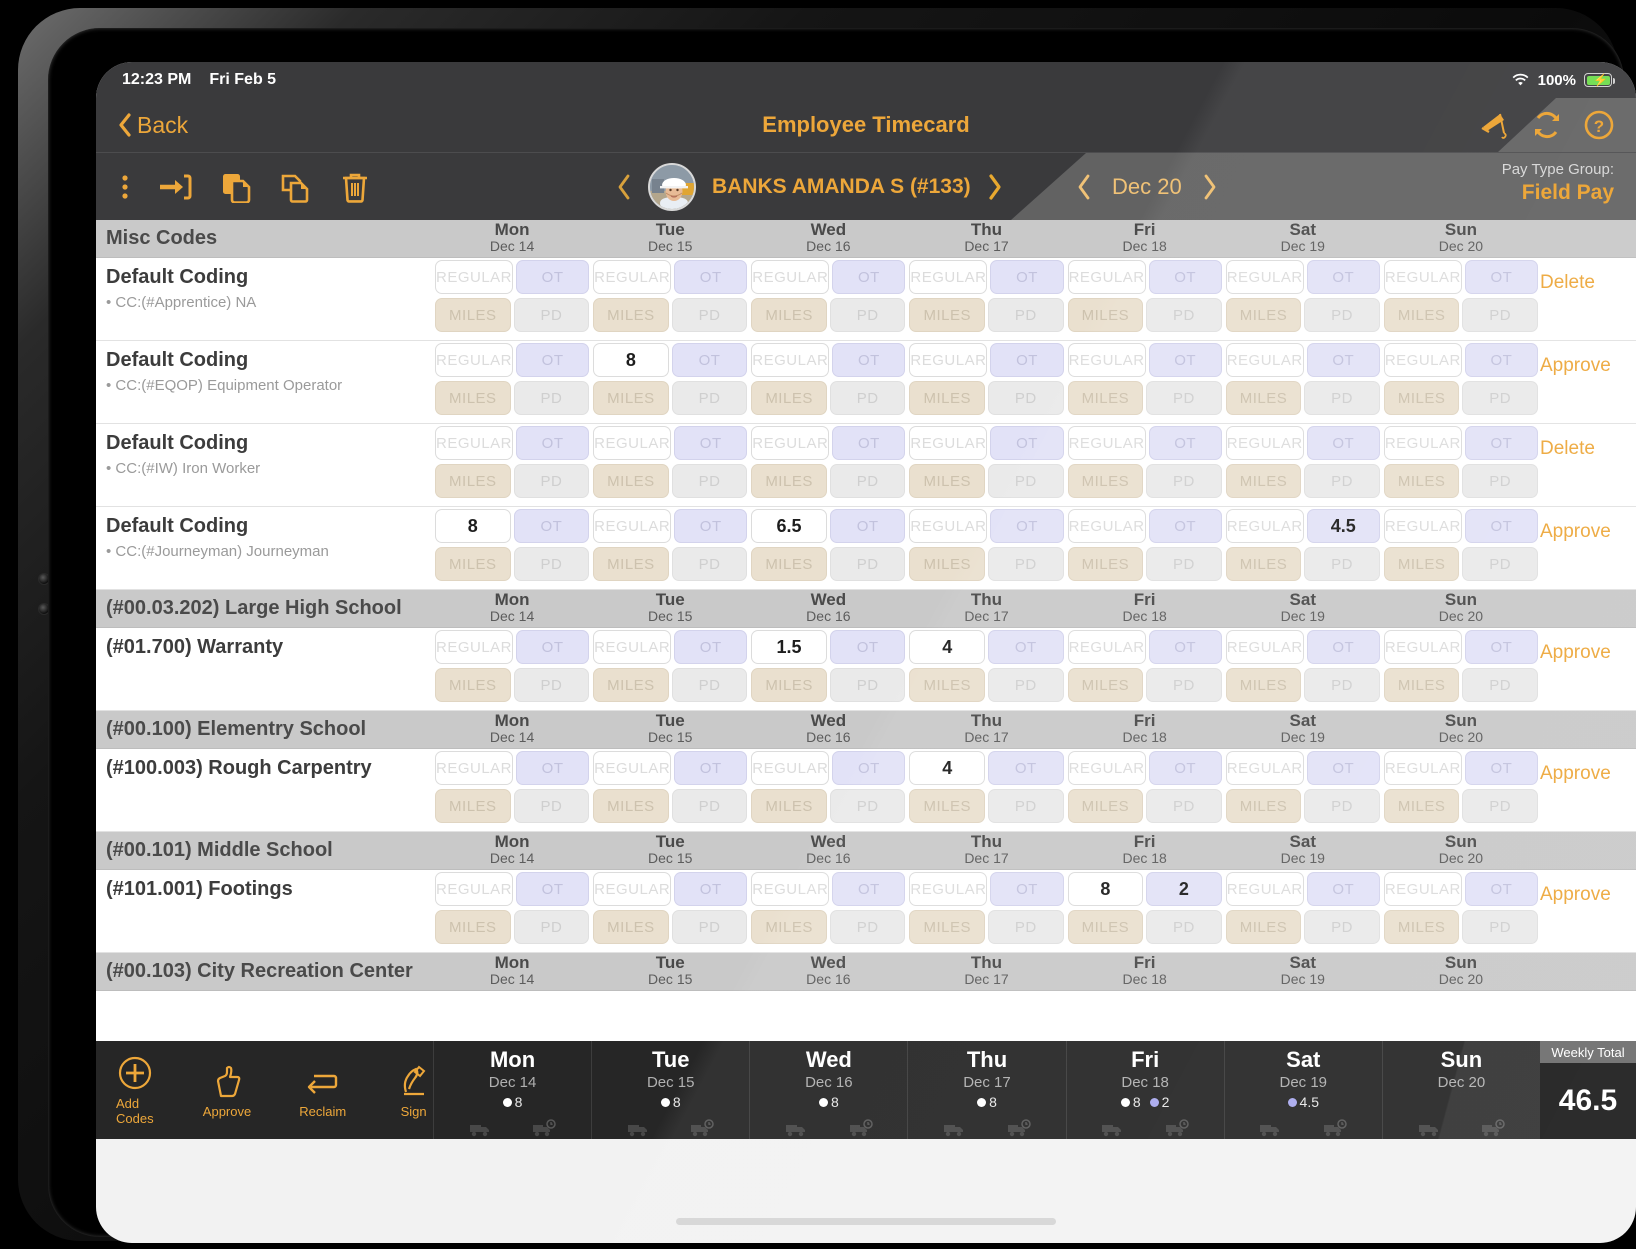  Describe the element at coordinates (828, 1090) in the screenshot. I see `footer-day-total: Wed Dec 16 8` at that location.